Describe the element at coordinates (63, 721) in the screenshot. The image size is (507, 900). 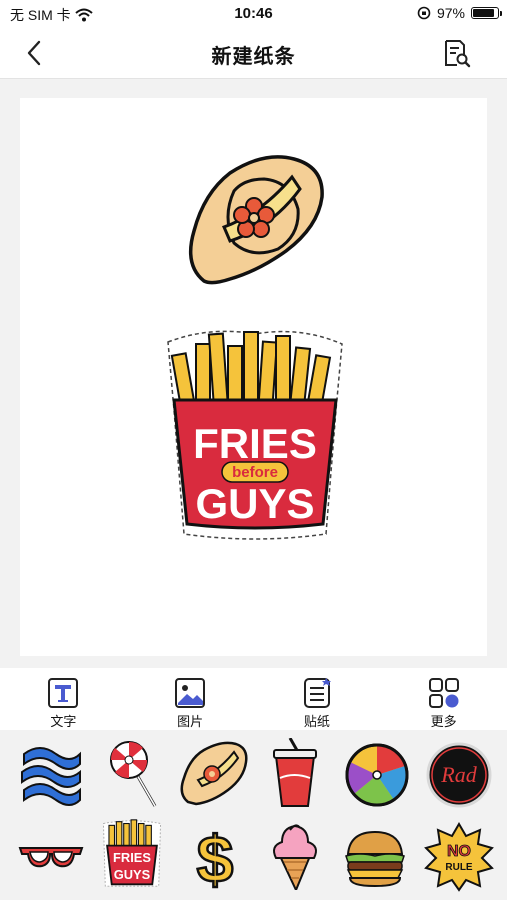
I see `text-tool-label: 文字` at that location.